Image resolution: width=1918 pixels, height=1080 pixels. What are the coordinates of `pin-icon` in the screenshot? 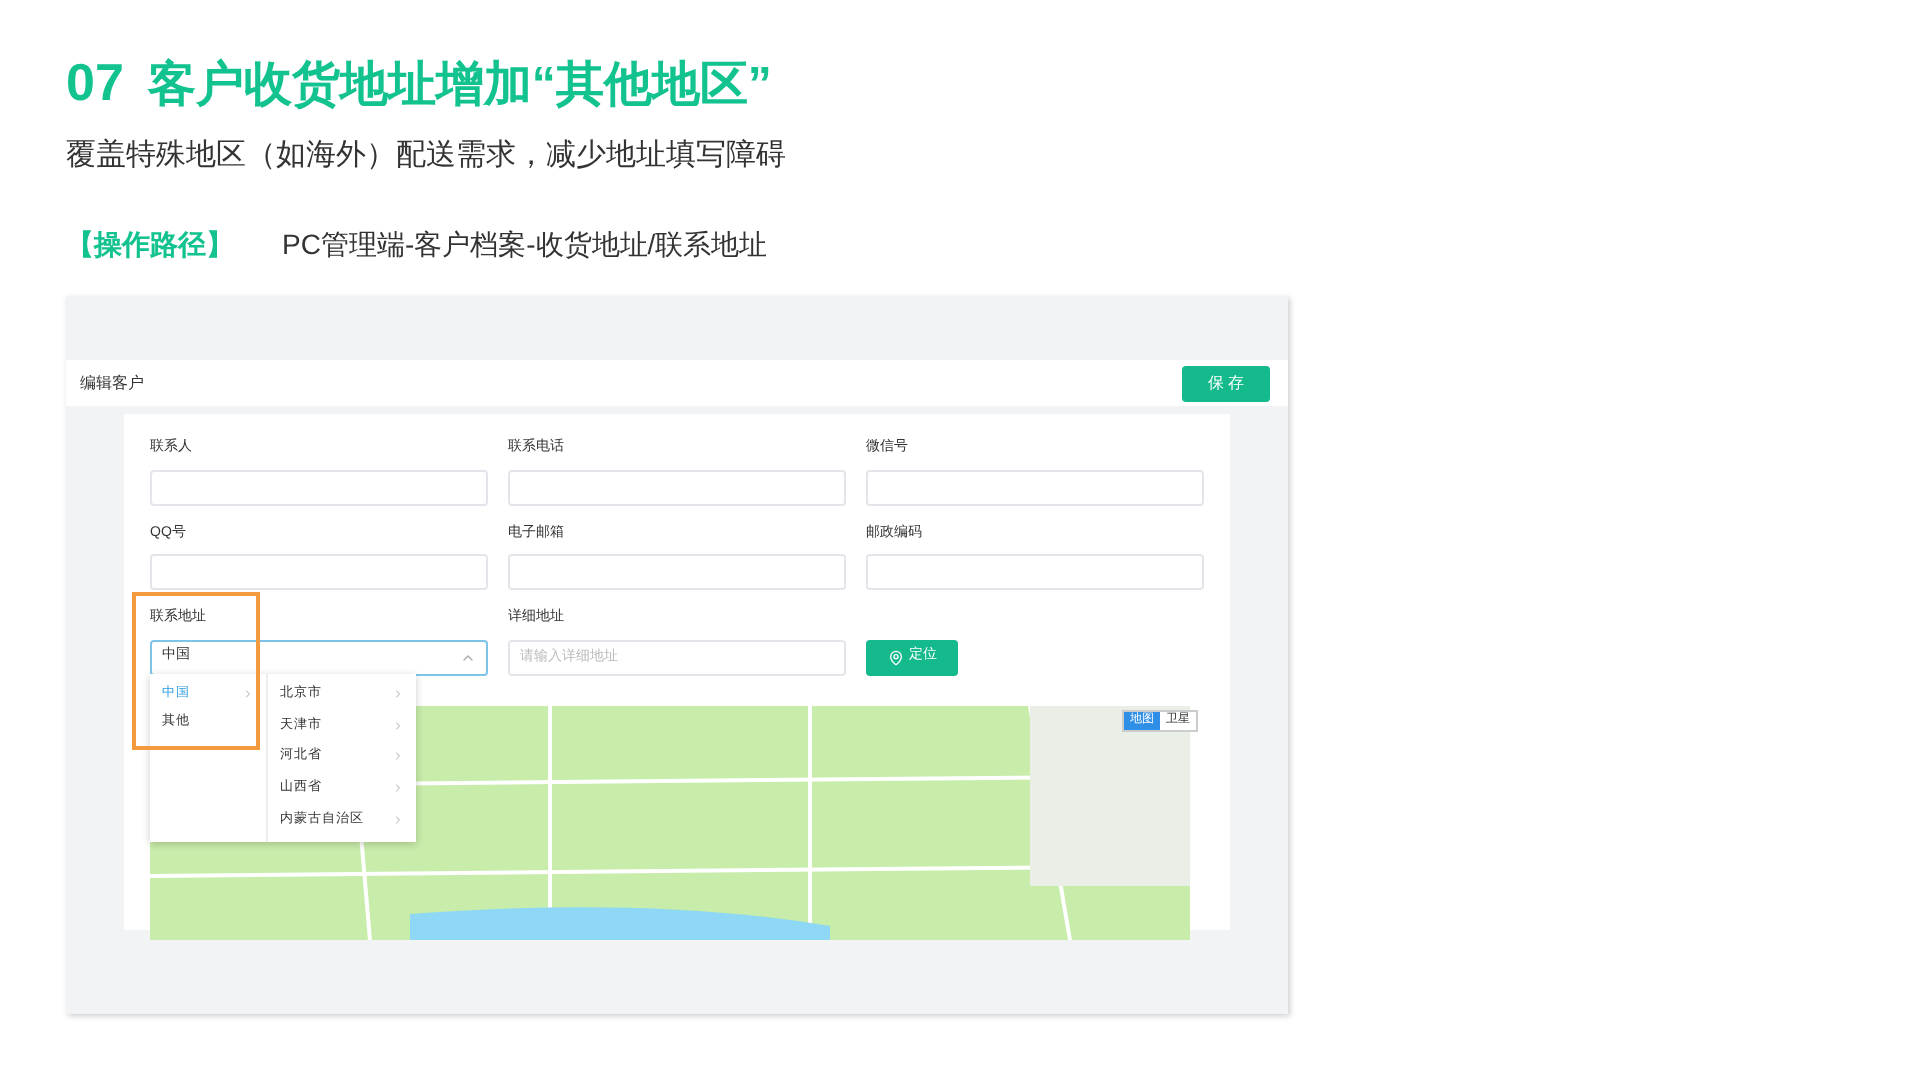 It's located at (895, 657).